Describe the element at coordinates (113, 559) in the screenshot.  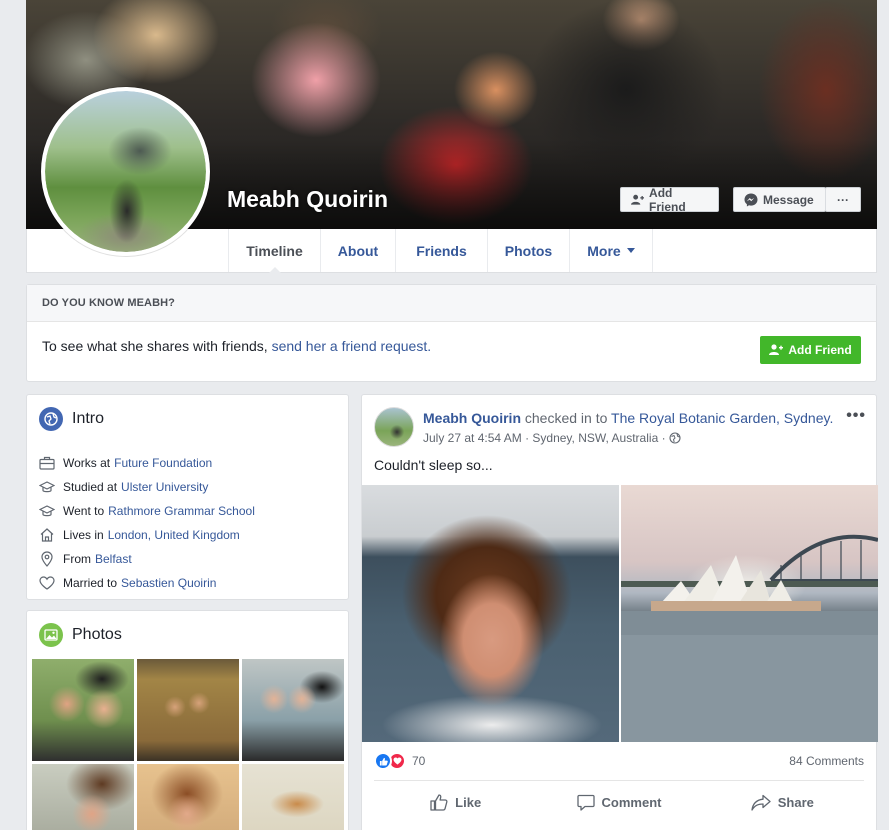
I see `intro-link: Belfast` at that location.